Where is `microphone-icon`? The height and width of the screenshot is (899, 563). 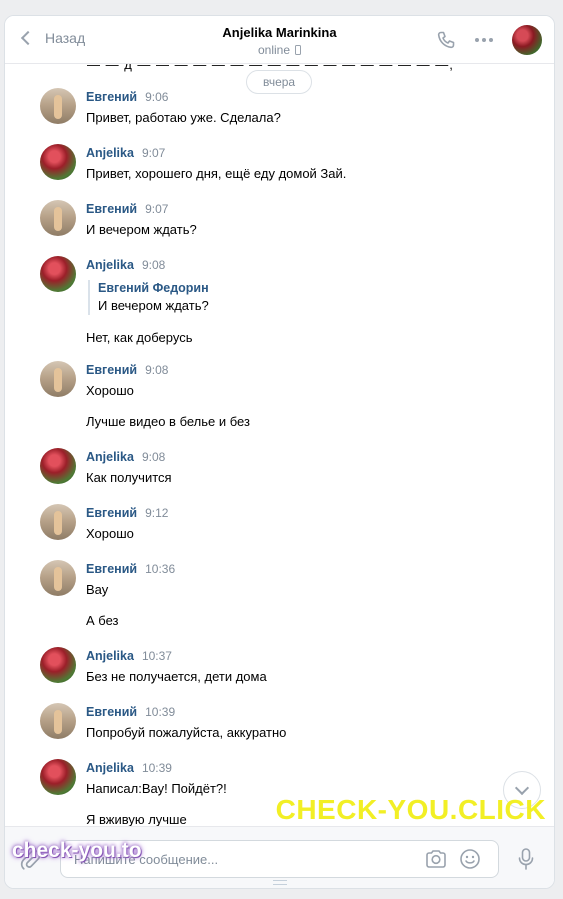
microphone-icon is located at coordinates (526, 861).